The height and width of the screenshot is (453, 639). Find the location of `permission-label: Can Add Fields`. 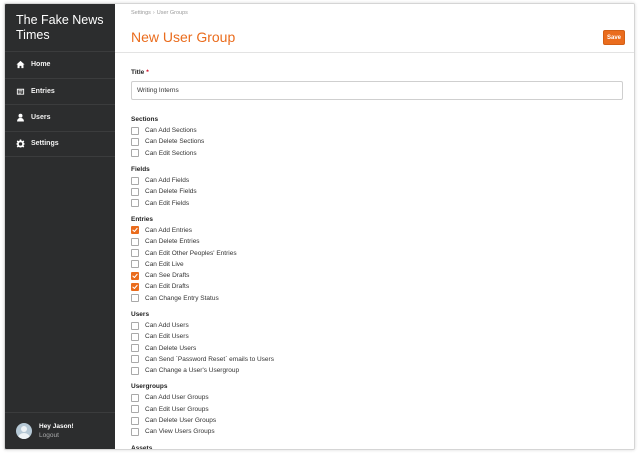

permission-label: Can Add Fields is located at coordinates (167, 181).